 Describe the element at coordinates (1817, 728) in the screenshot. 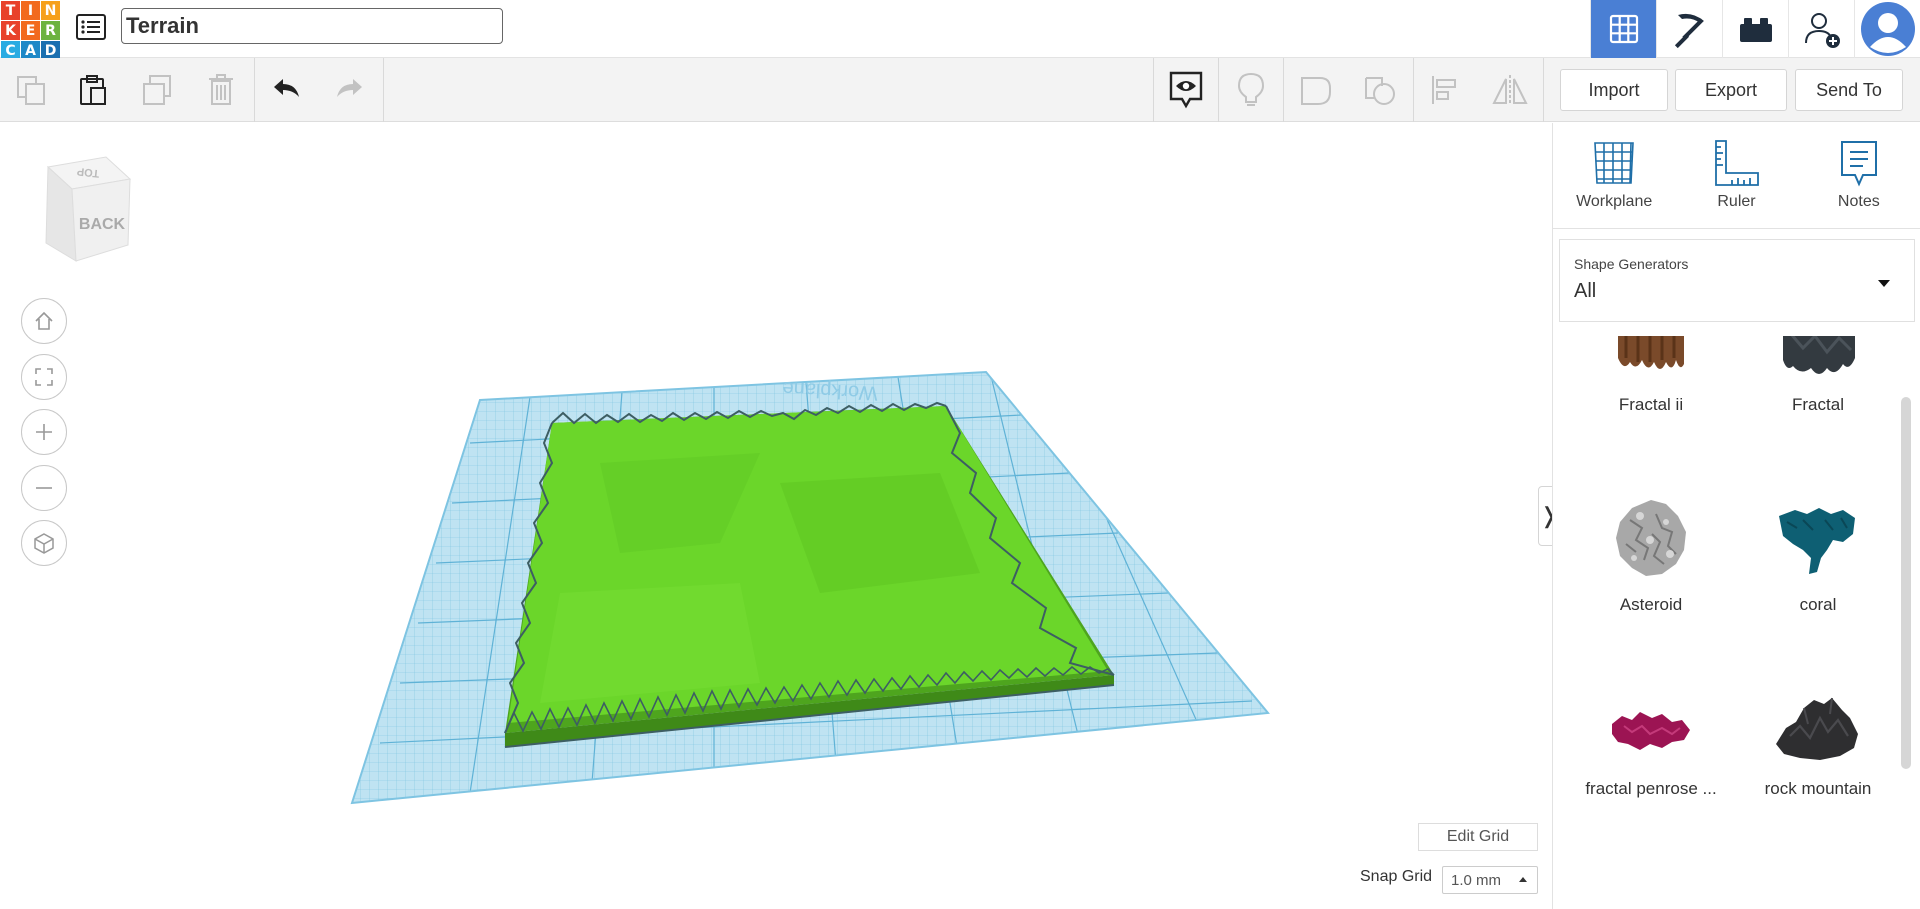

I see `rock-mountain-thumbnail` at that location.